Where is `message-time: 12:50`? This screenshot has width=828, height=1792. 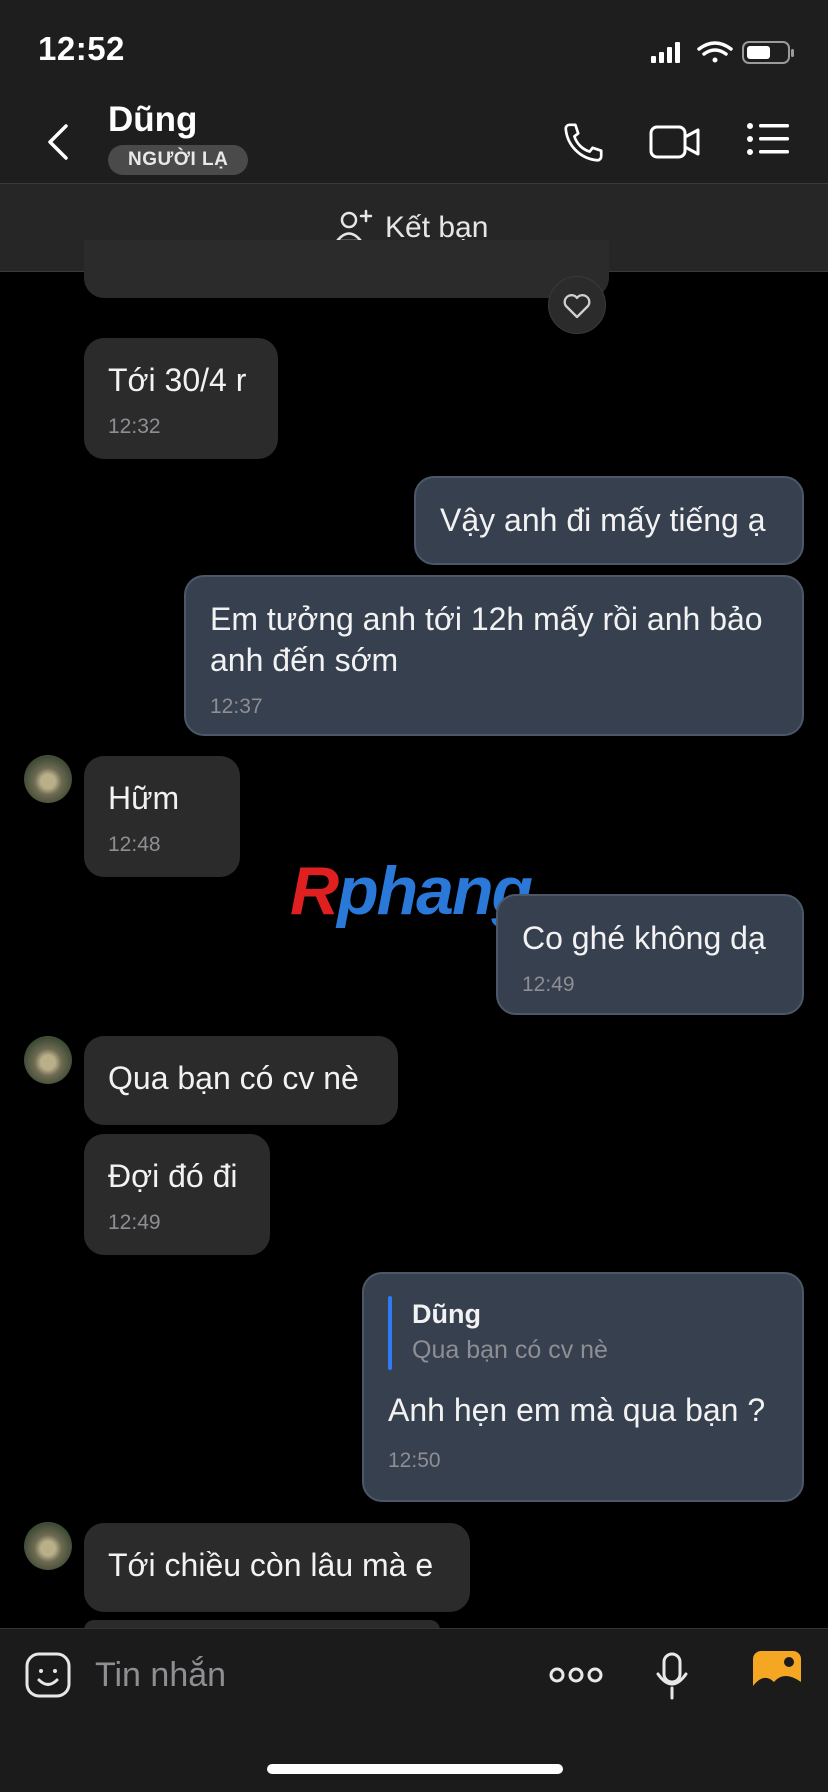 message-time: 12:50 is located at coordinates (414, 1460).